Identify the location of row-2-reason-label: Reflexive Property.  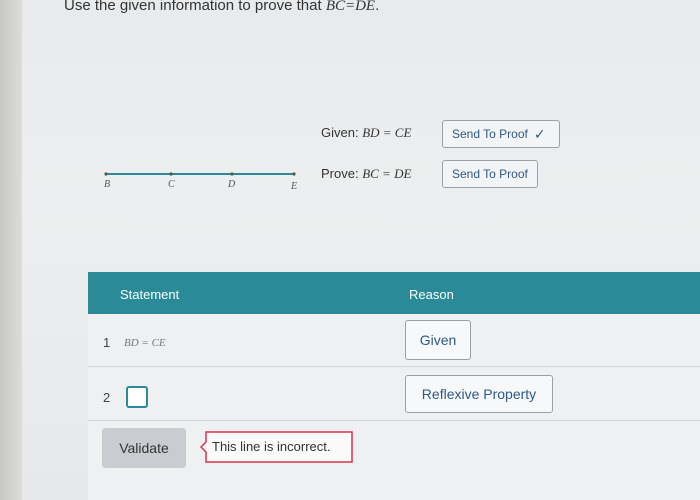
(479, 394).